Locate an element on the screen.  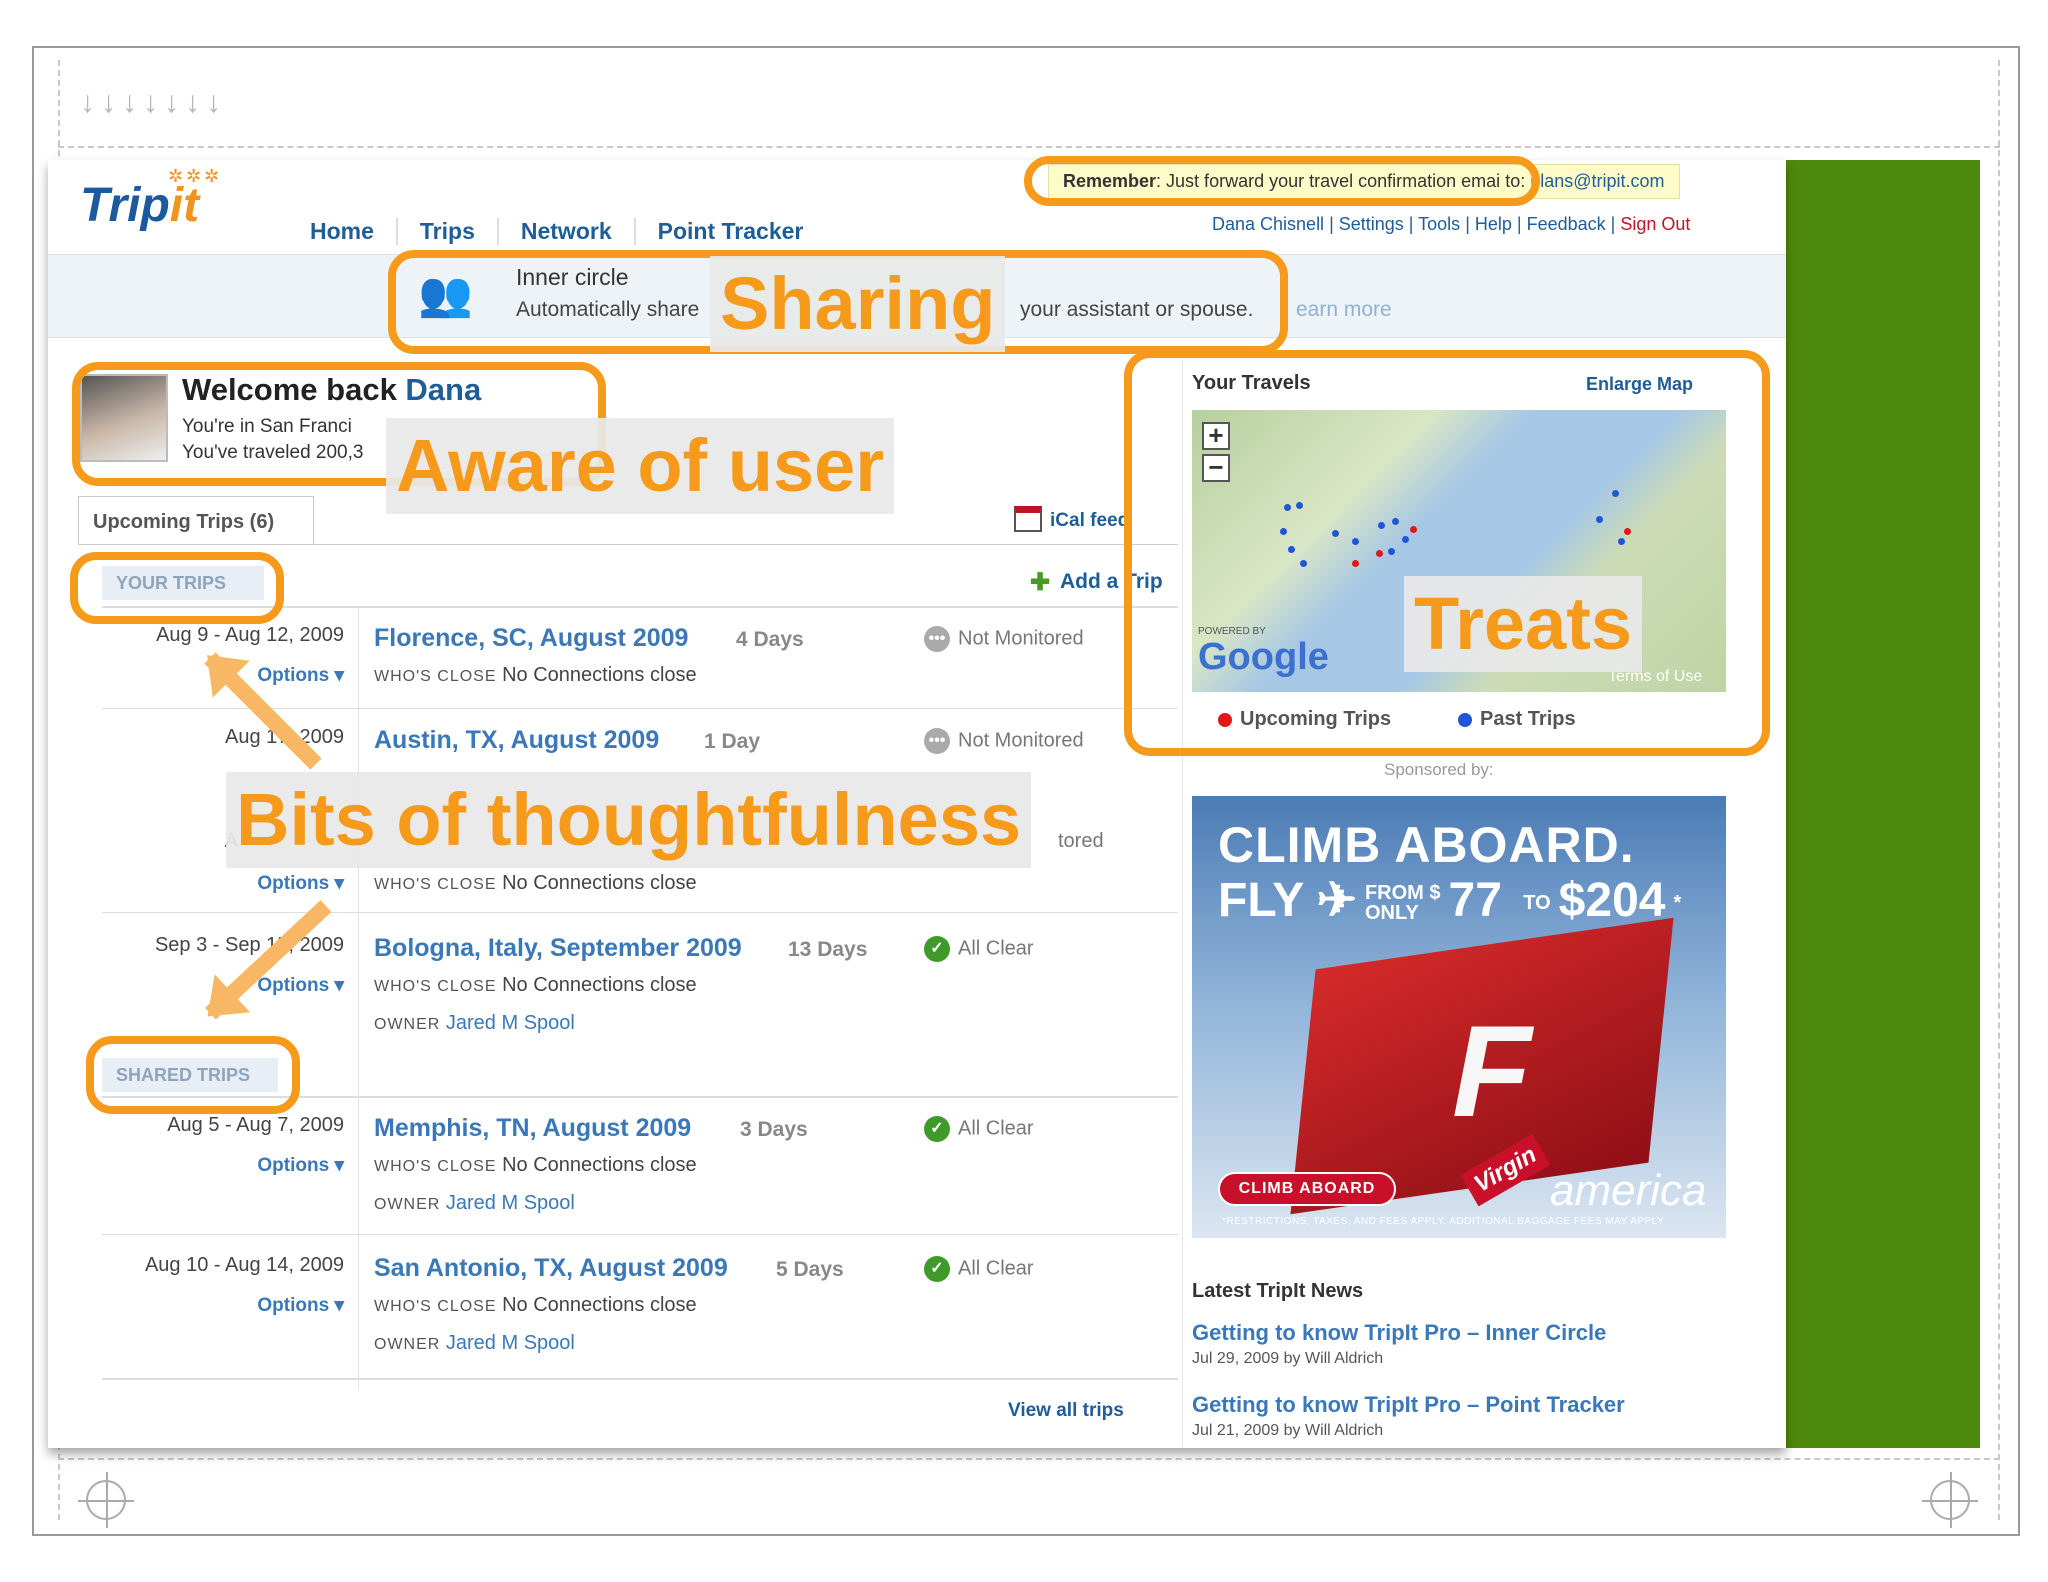
trip-dates: A is located at coordinates (143, 841).